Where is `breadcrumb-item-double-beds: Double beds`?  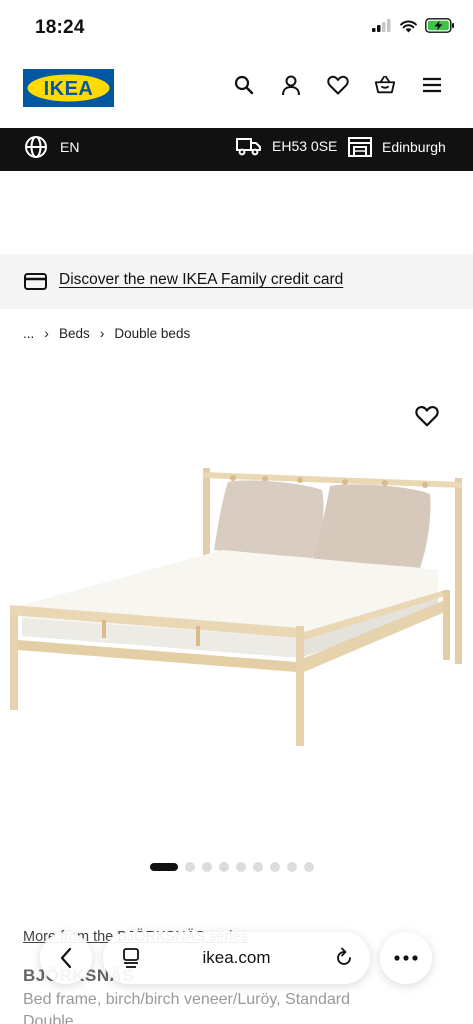 breadcrumb-item-double-beds: Double beds is located at coordinates (152, 333).